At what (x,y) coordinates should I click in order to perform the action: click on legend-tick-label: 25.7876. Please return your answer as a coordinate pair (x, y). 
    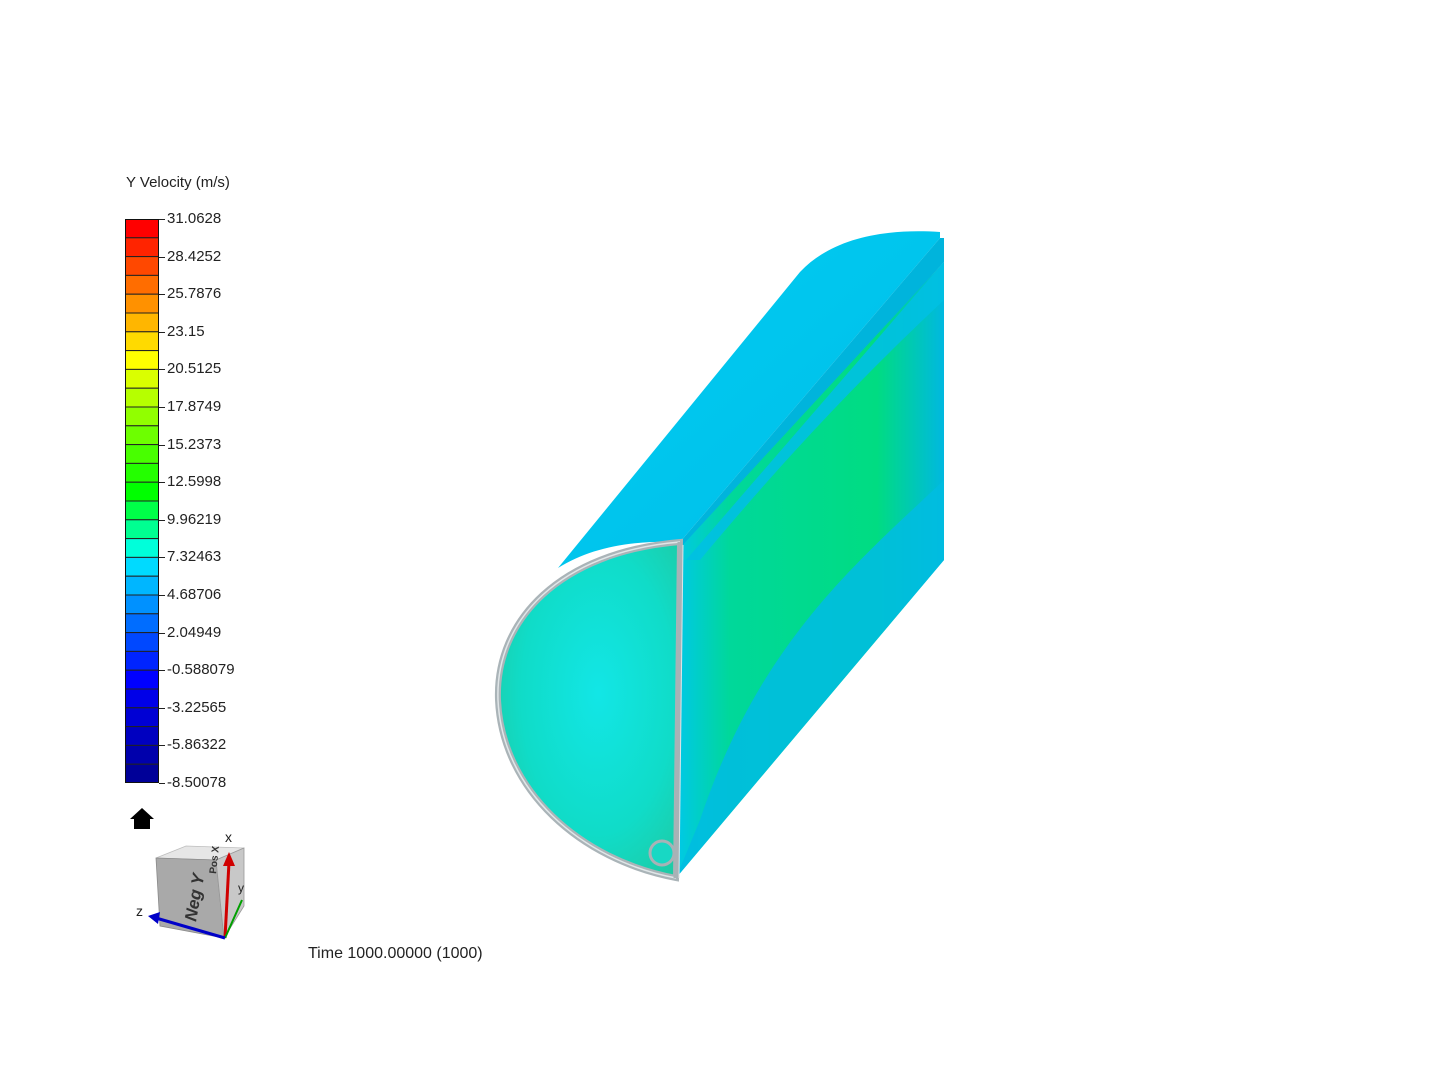
    Looking at the image, I should click on (194, 294).